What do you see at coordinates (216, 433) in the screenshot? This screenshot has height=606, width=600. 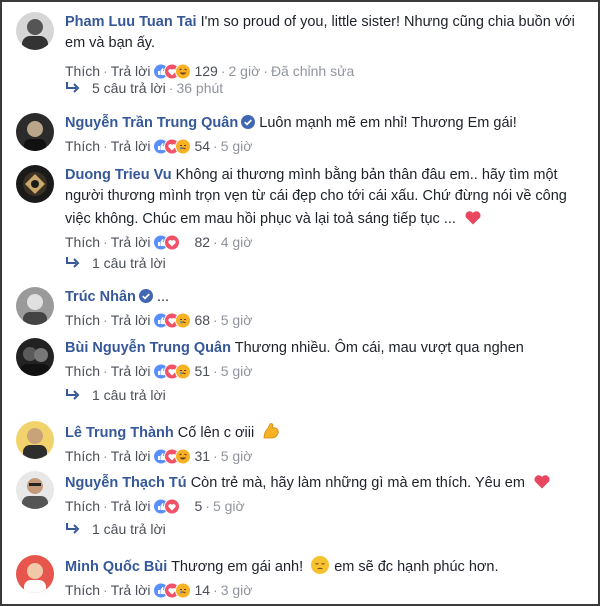 I see `comment-text: Cố lên c ơiii` at bounding box center [216, 433].